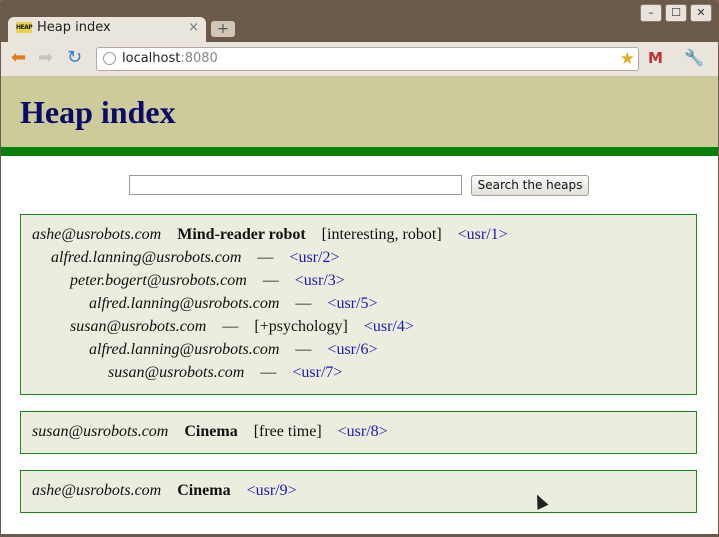 The height and width of the screenshot is (537, 719). I want to click on entry-link: <usr/4>, so click(389, 326).